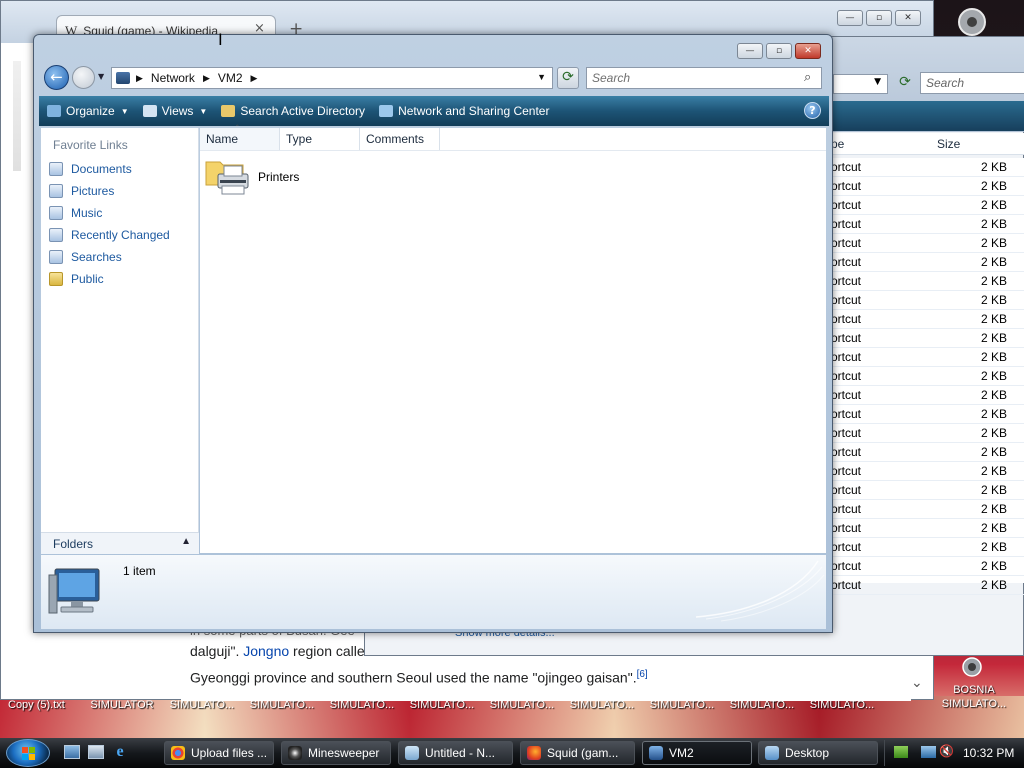  I want to click on column-header-comments: Comments, so click(400, 139).